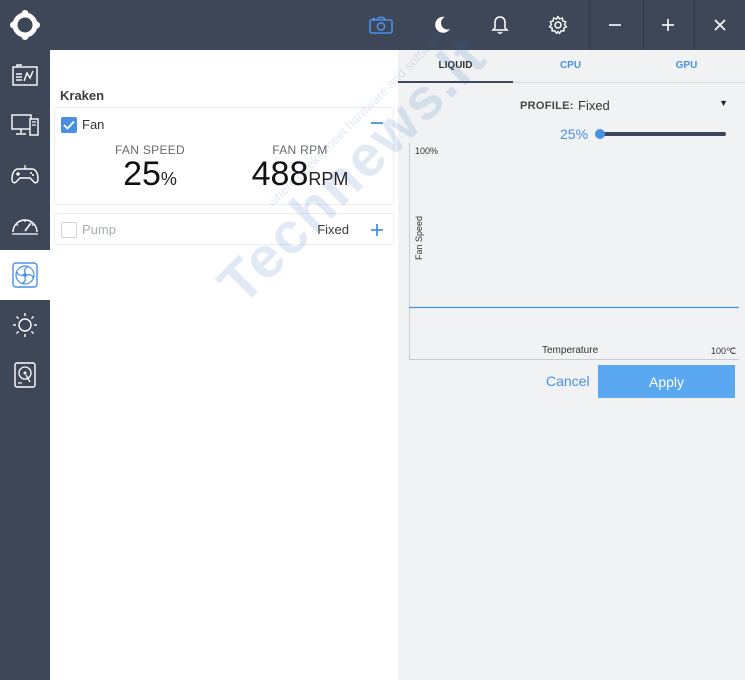 The height and width of the screenshot is (680, 745). I want to click on sidebar, so click(25, 365).